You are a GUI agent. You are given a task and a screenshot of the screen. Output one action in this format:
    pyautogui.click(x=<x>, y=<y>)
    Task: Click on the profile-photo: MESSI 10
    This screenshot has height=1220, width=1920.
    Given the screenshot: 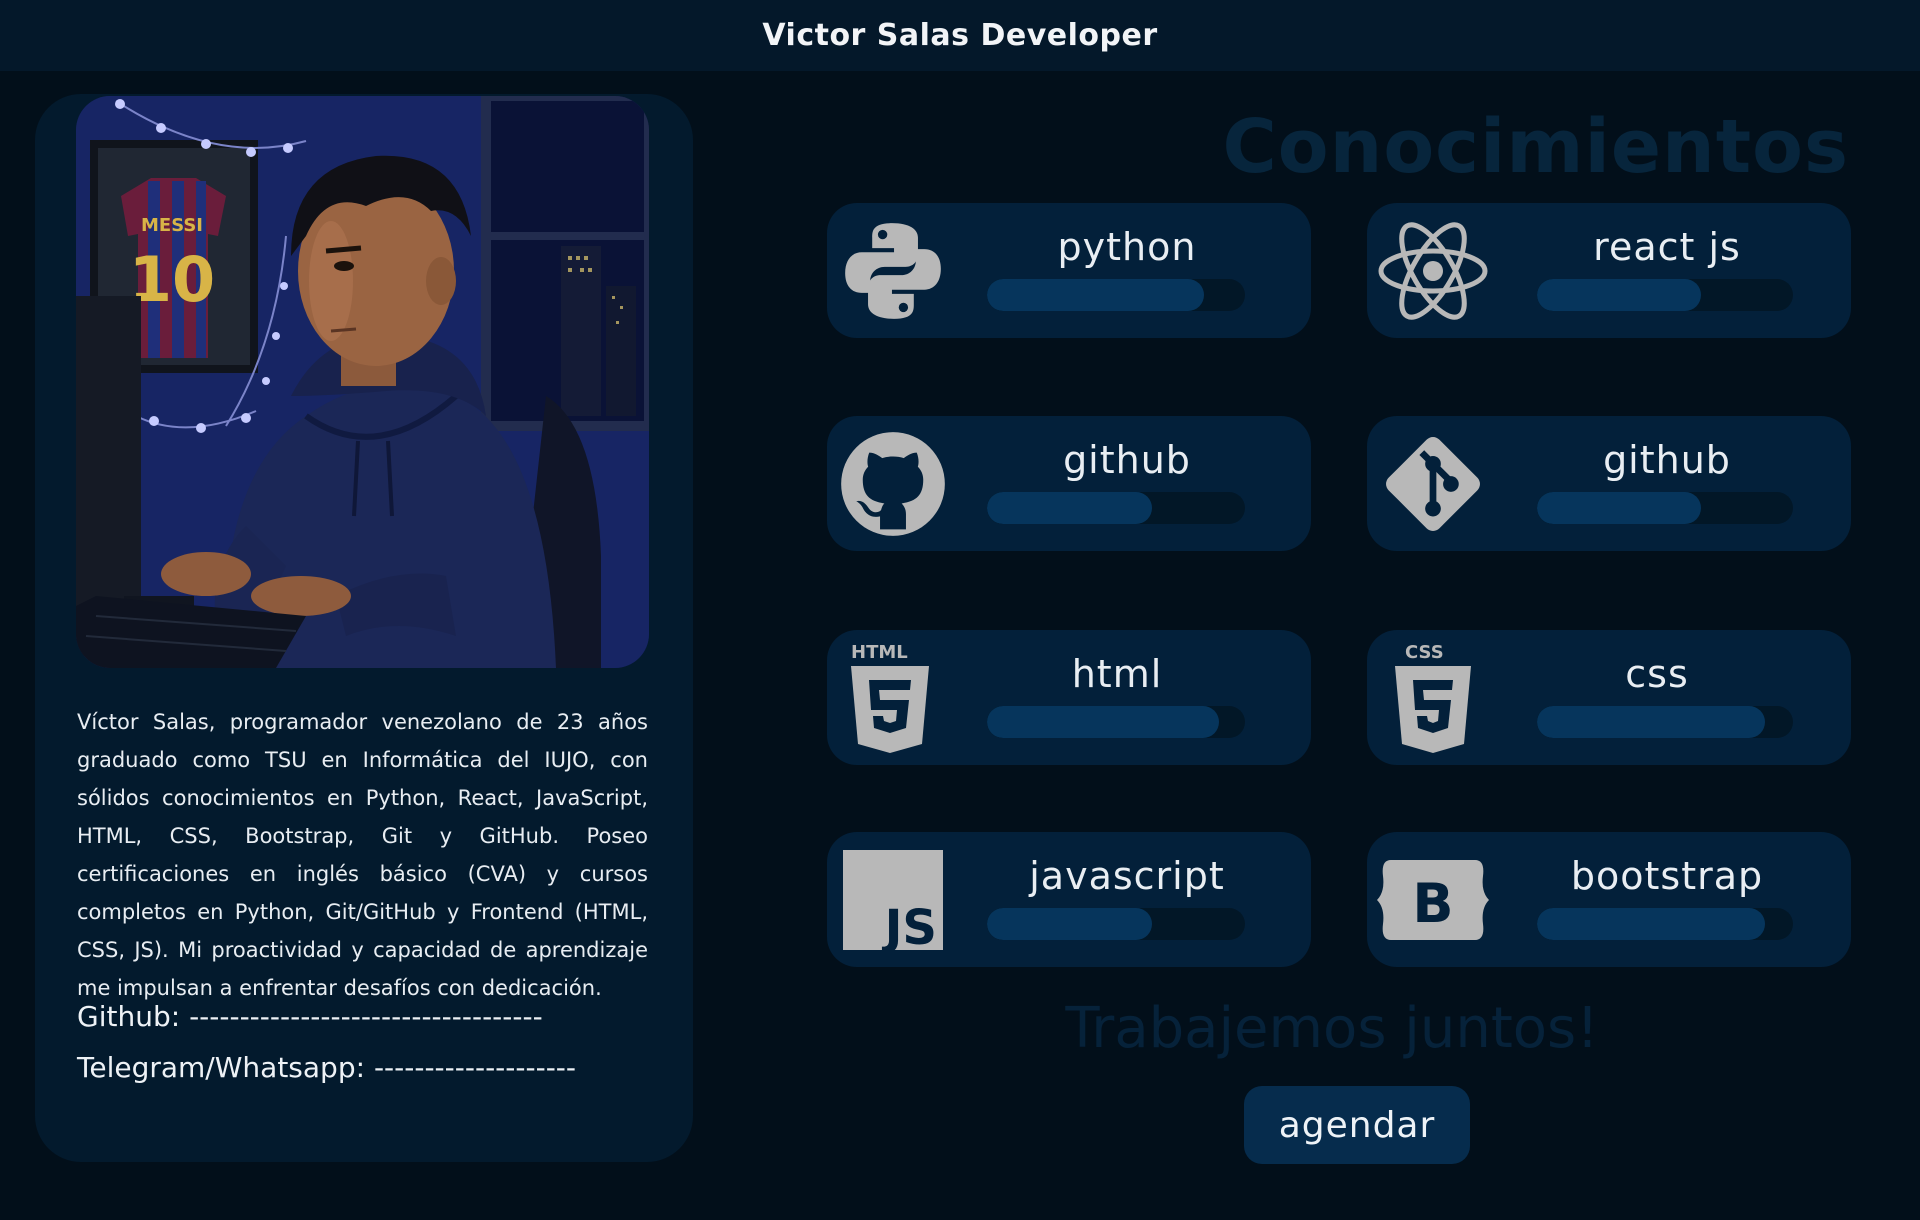 What is the action you would take?
    pyautogui.click(x=362, y=382)
    